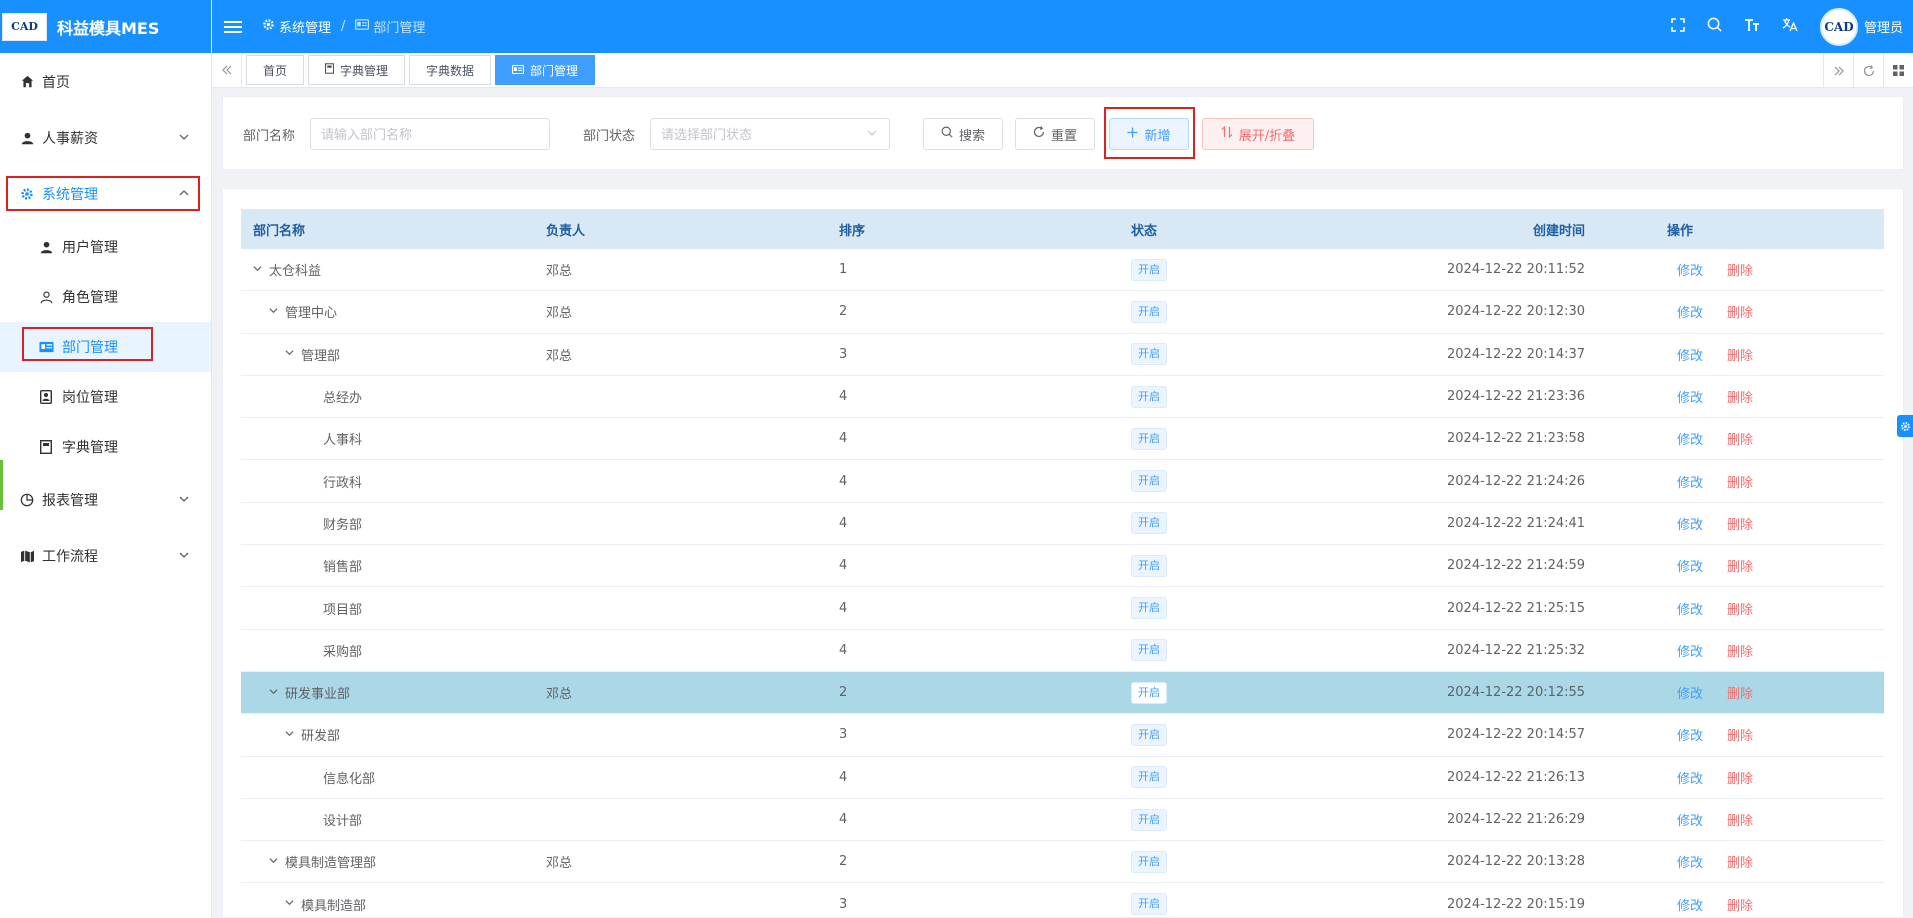 Image resolution: width=1913 pixels, height=918 pixels. Describe the element at coordinates (1062, 651) in the screenshot. I see `table-row: 采购部 4 开启 2024-12-22 21:25:32 修改 删除` at that location.